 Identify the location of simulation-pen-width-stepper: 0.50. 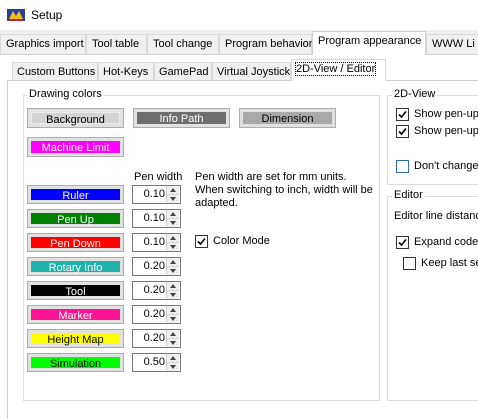
(156, 362).